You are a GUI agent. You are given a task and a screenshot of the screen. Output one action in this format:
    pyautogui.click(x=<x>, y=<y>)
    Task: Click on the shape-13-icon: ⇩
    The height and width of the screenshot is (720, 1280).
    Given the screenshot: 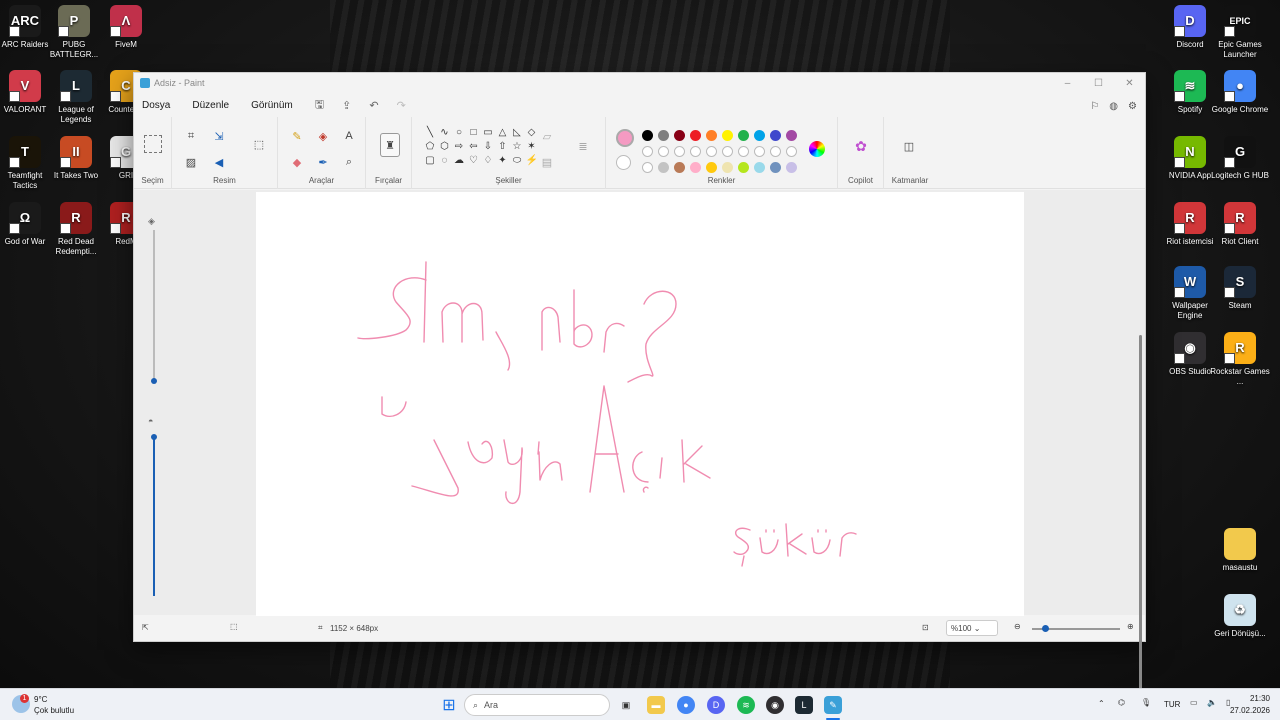 What is the action you would take?
    pyautogui.click(x=488, y=146)
    